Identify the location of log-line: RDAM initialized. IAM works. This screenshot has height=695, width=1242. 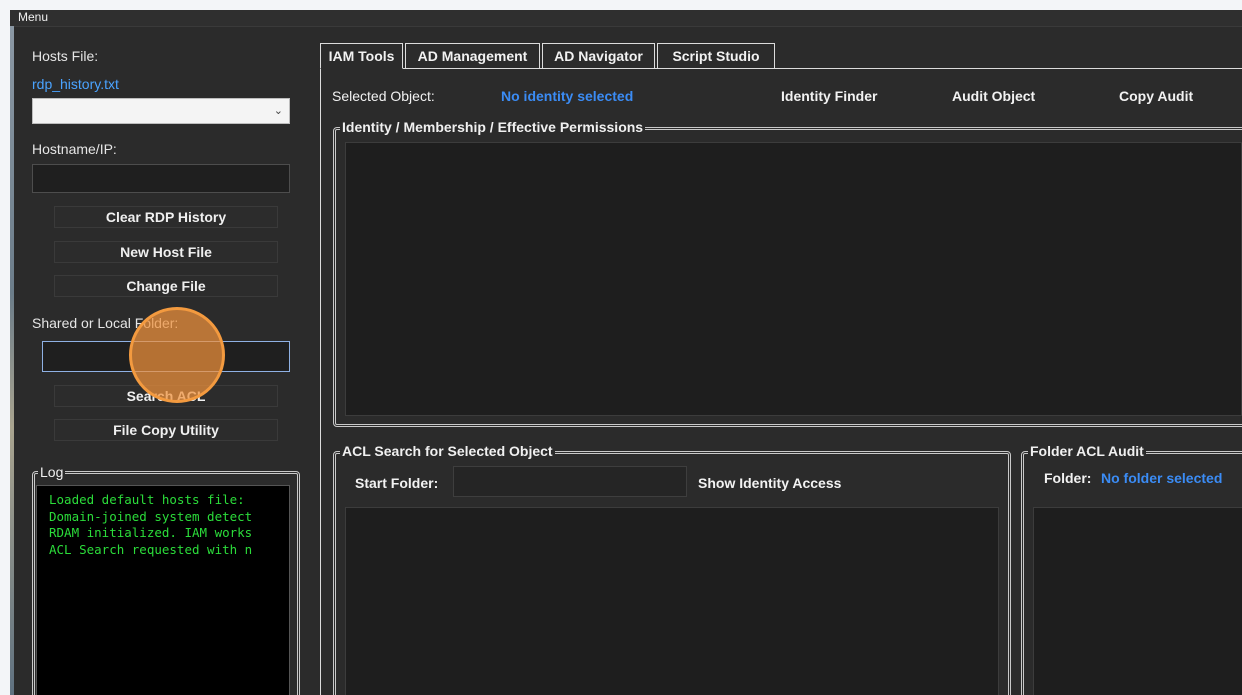
(151, 532).